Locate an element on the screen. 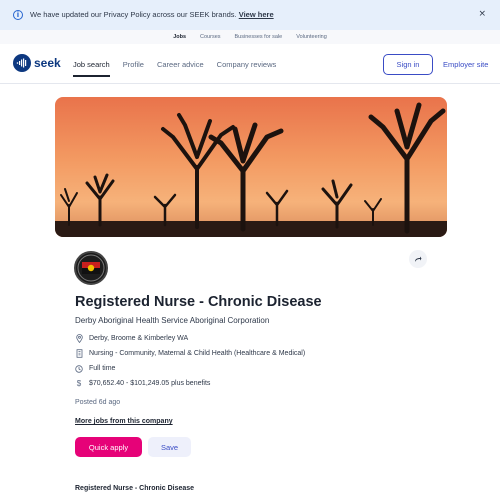 This screenshot has height=500, width=500. location-pin-icon is located at coordinates (79, 338).